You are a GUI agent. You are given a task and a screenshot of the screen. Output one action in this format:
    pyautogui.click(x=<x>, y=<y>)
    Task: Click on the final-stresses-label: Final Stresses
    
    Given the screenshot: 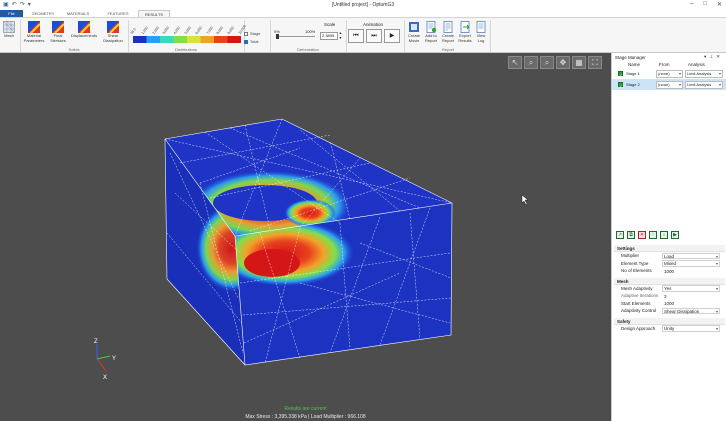 What is the action you would take?
    pyautogui.click(x=58, y=38)
    